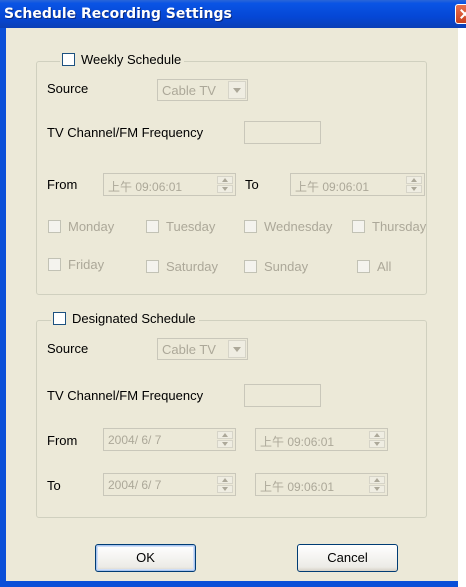 The width and height of the screenshot is (466, 587). I want to click on designated-to-date-spinner, so click(225, 484).